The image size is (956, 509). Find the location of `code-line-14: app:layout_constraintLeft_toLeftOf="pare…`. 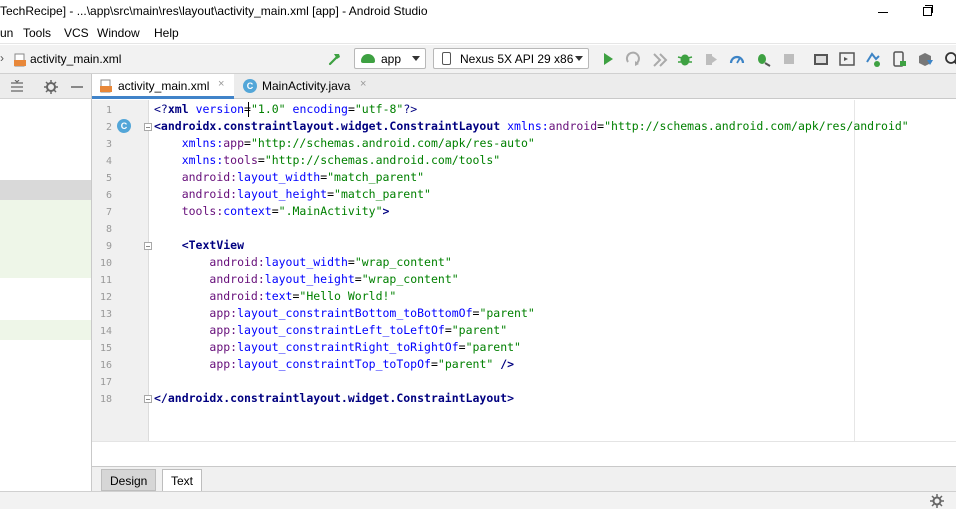

code-line-14: app:layout_constraintLeft_toLeftOf="pare… is located at coordinates (358, 330).